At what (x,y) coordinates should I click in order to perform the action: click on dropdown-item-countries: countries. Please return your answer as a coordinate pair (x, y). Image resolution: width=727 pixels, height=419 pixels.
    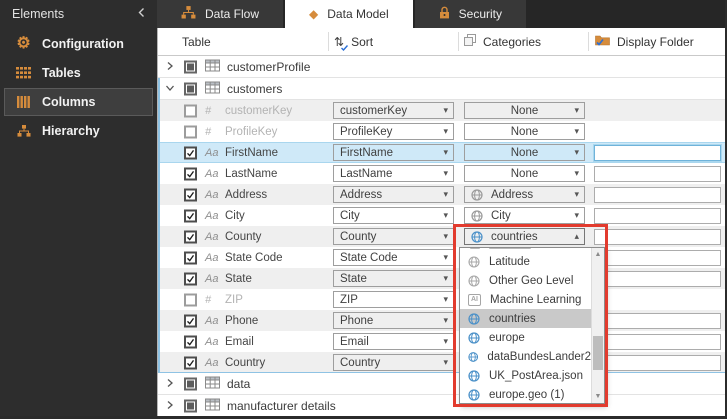
    Looking at the image, I should click on (525, 318).